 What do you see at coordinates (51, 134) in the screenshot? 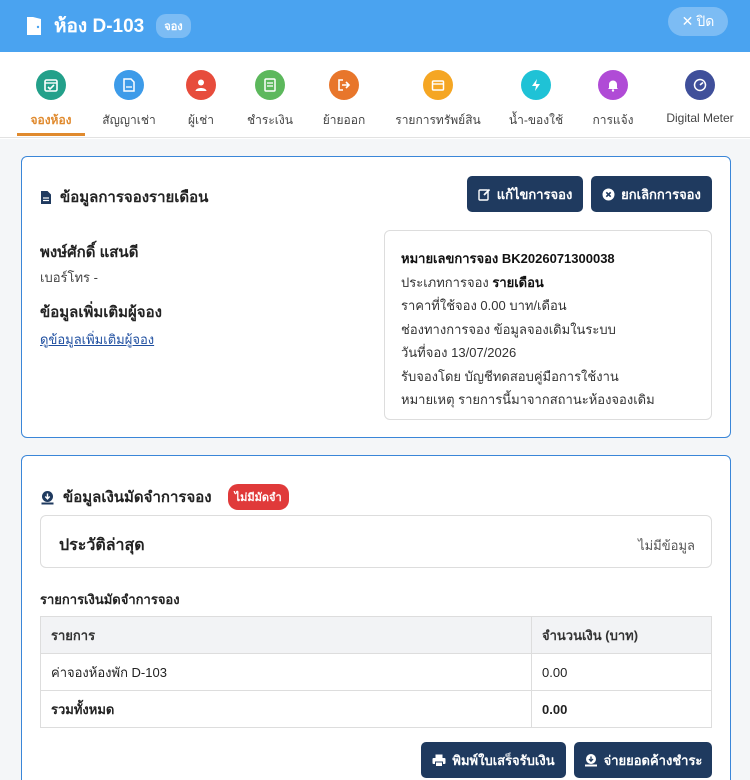
I see `active-tab-indicator` at bounding box center [51, 134].